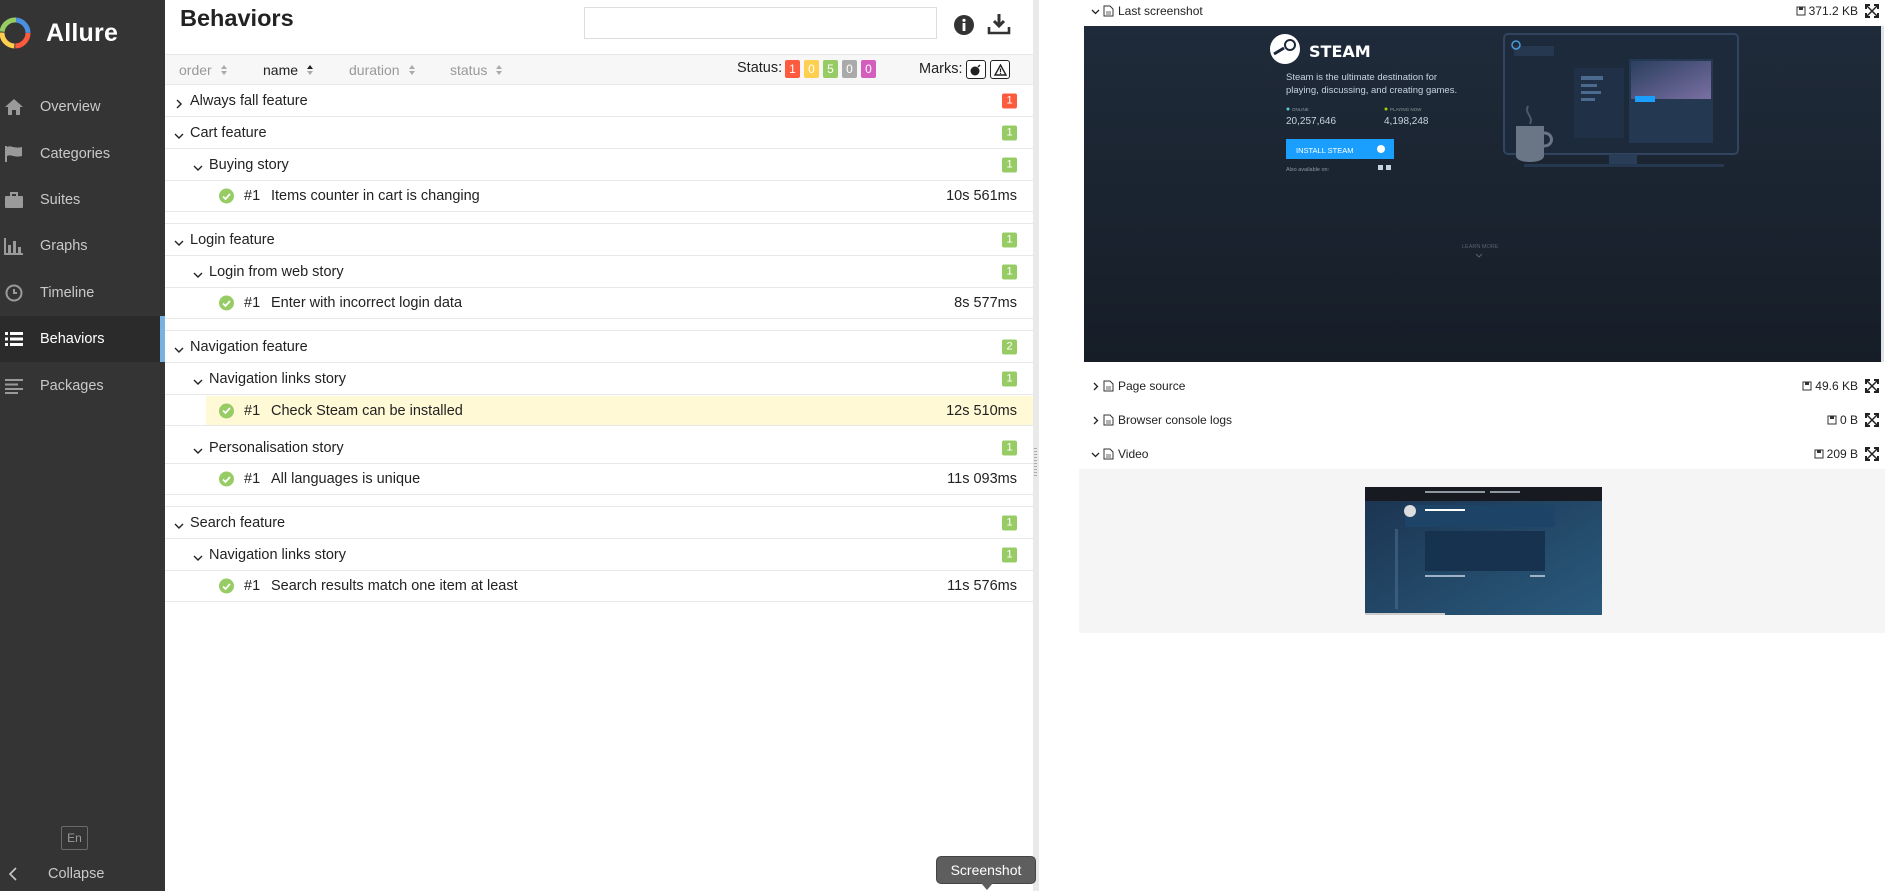 This screenshot has height=891, width=1896. What do you see at coordinates (75, 153) in the screenshot?
I see `sidebar-item-label: Categories` at bounding box center [75, 153].